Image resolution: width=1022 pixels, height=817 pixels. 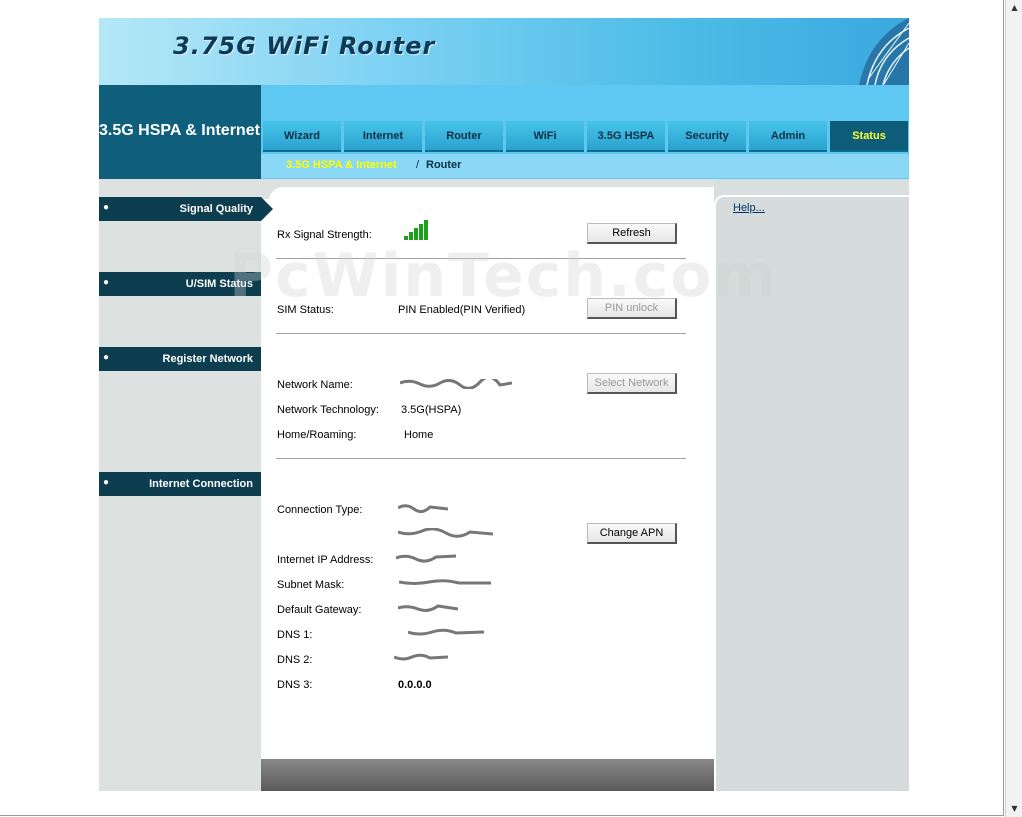 What do you see at coordinates (626, 136) in the screenshot?
I see `tab-3-5g-hspa: 3.5G HSPA` at bounding box center [626, 136].